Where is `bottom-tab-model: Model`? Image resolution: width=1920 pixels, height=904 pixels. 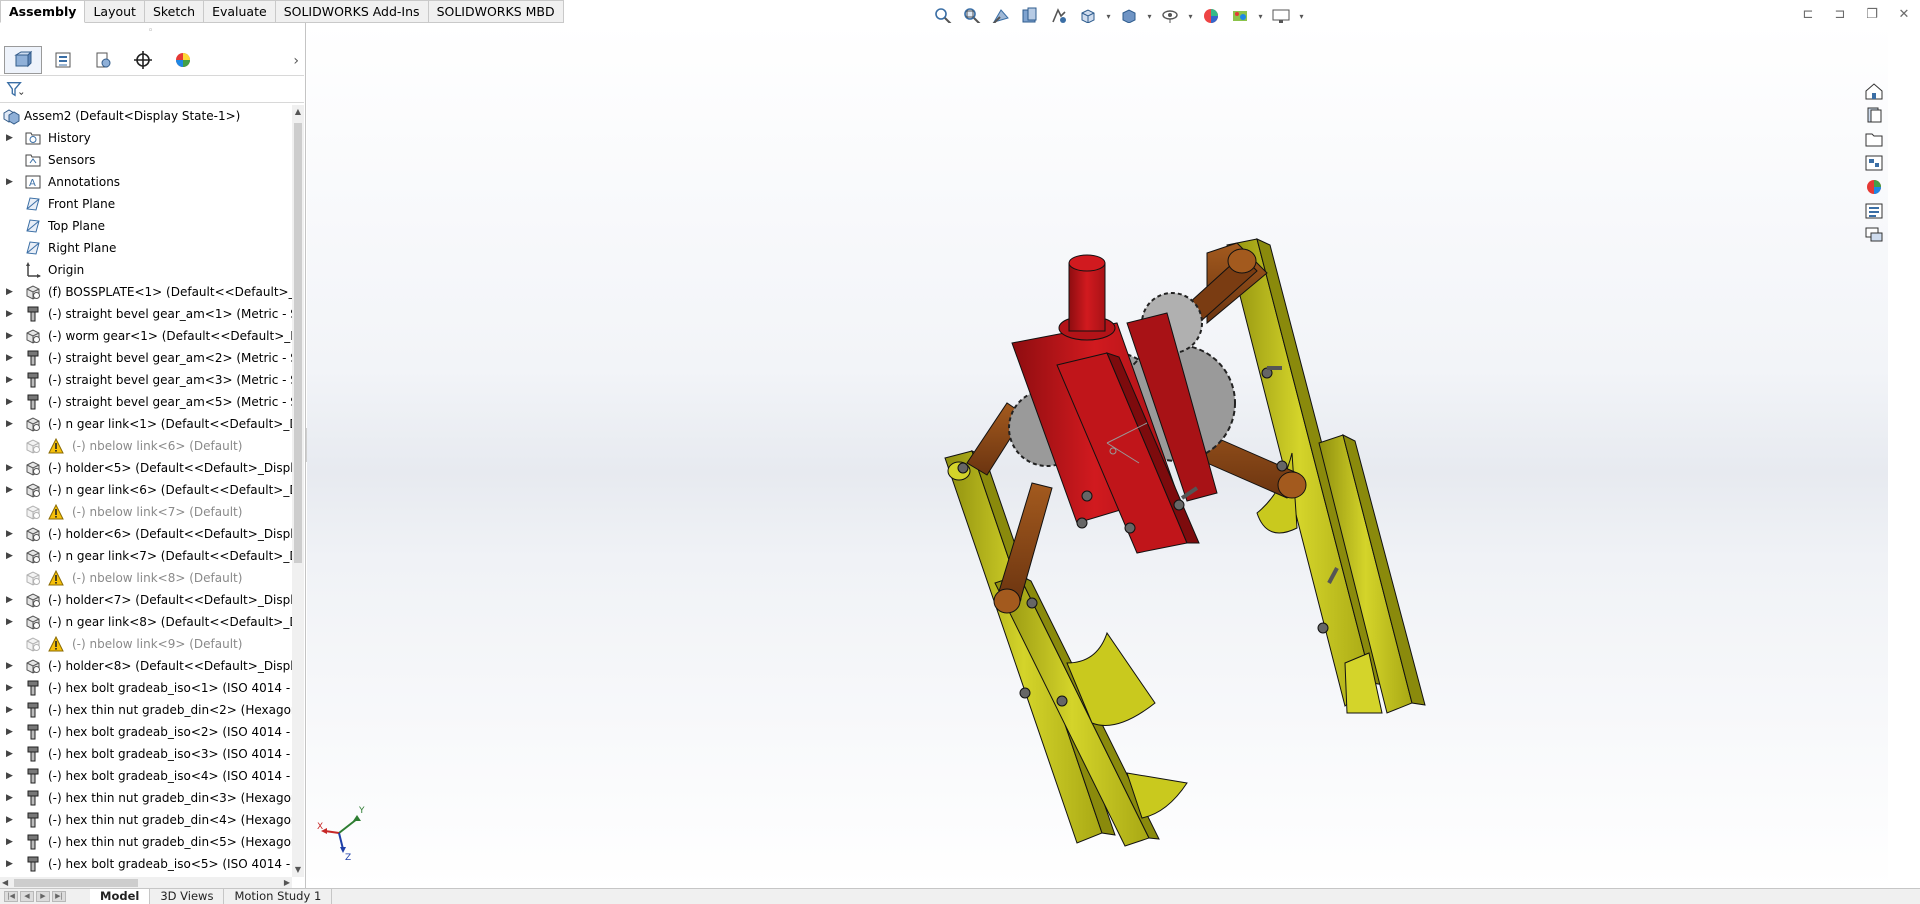
bottom-tab-model: Model is located at coordinates (120, 896).